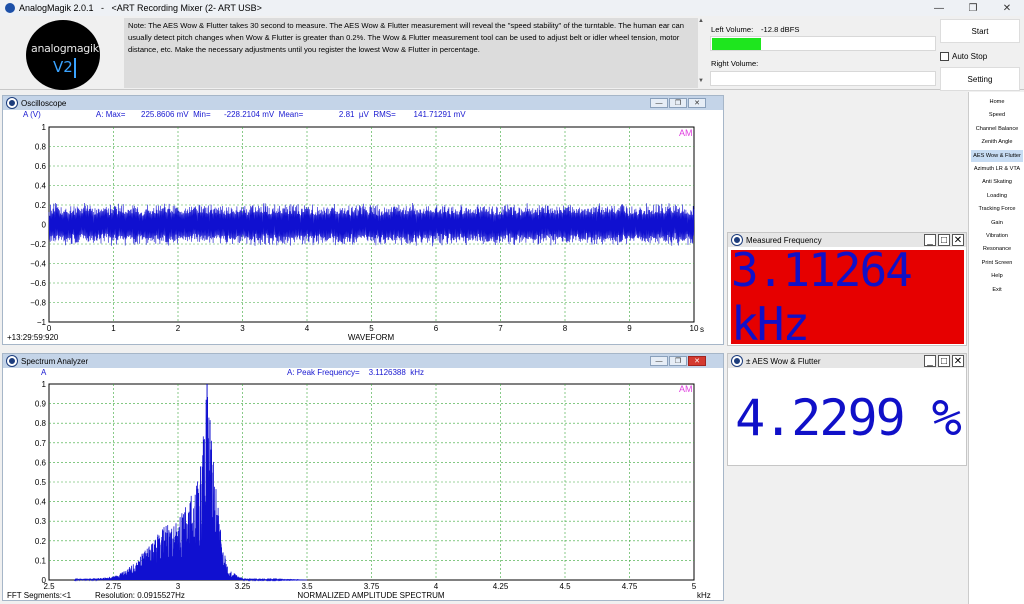  What do you see at coordinates (370, 595) in the screenshot?
I see `x-axis-label: NORMALIZED AMPLITUDE SPECTRUM` at bounding box center [370, 595].